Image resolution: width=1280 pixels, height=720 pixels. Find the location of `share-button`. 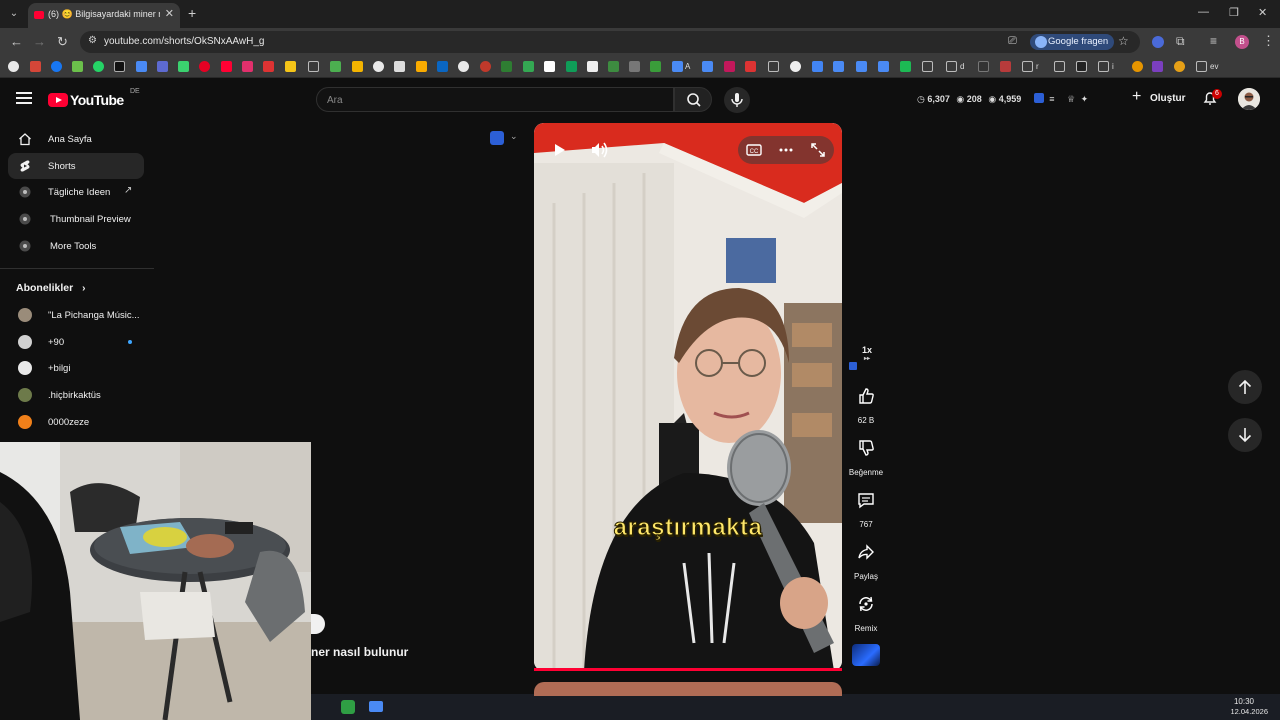

share-button is located at coordinates (866, 552).